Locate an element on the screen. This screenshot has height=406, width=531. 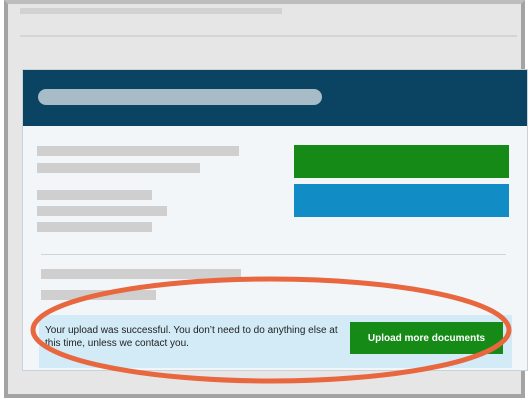
primary-action-button is located at coordinates (401, 161).